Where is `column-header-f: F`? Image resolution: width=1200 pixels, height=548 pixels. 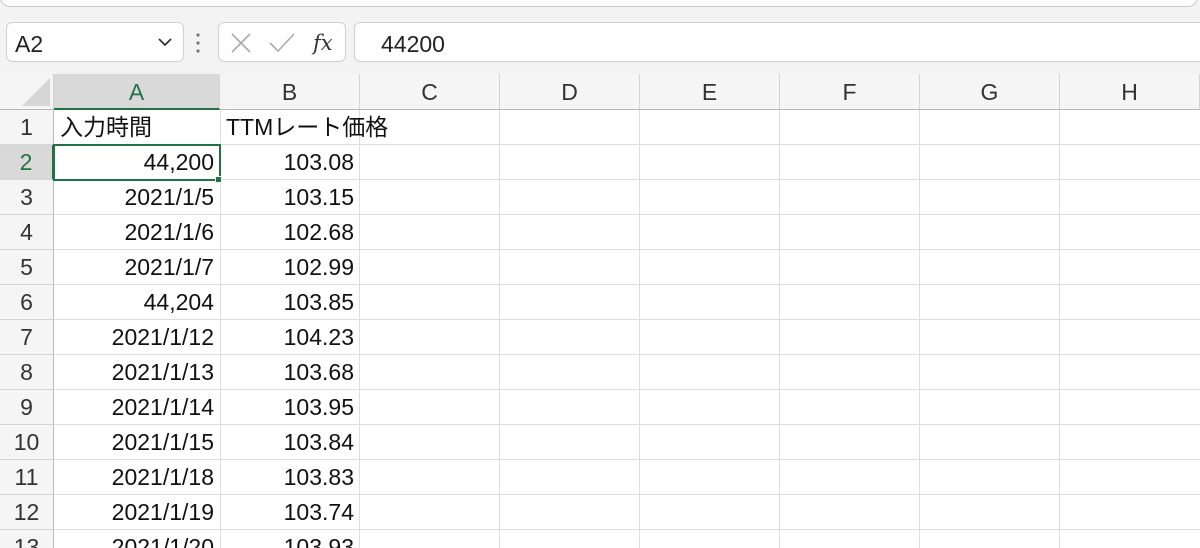 column-header-f: F is located at coordinates (850, 92).